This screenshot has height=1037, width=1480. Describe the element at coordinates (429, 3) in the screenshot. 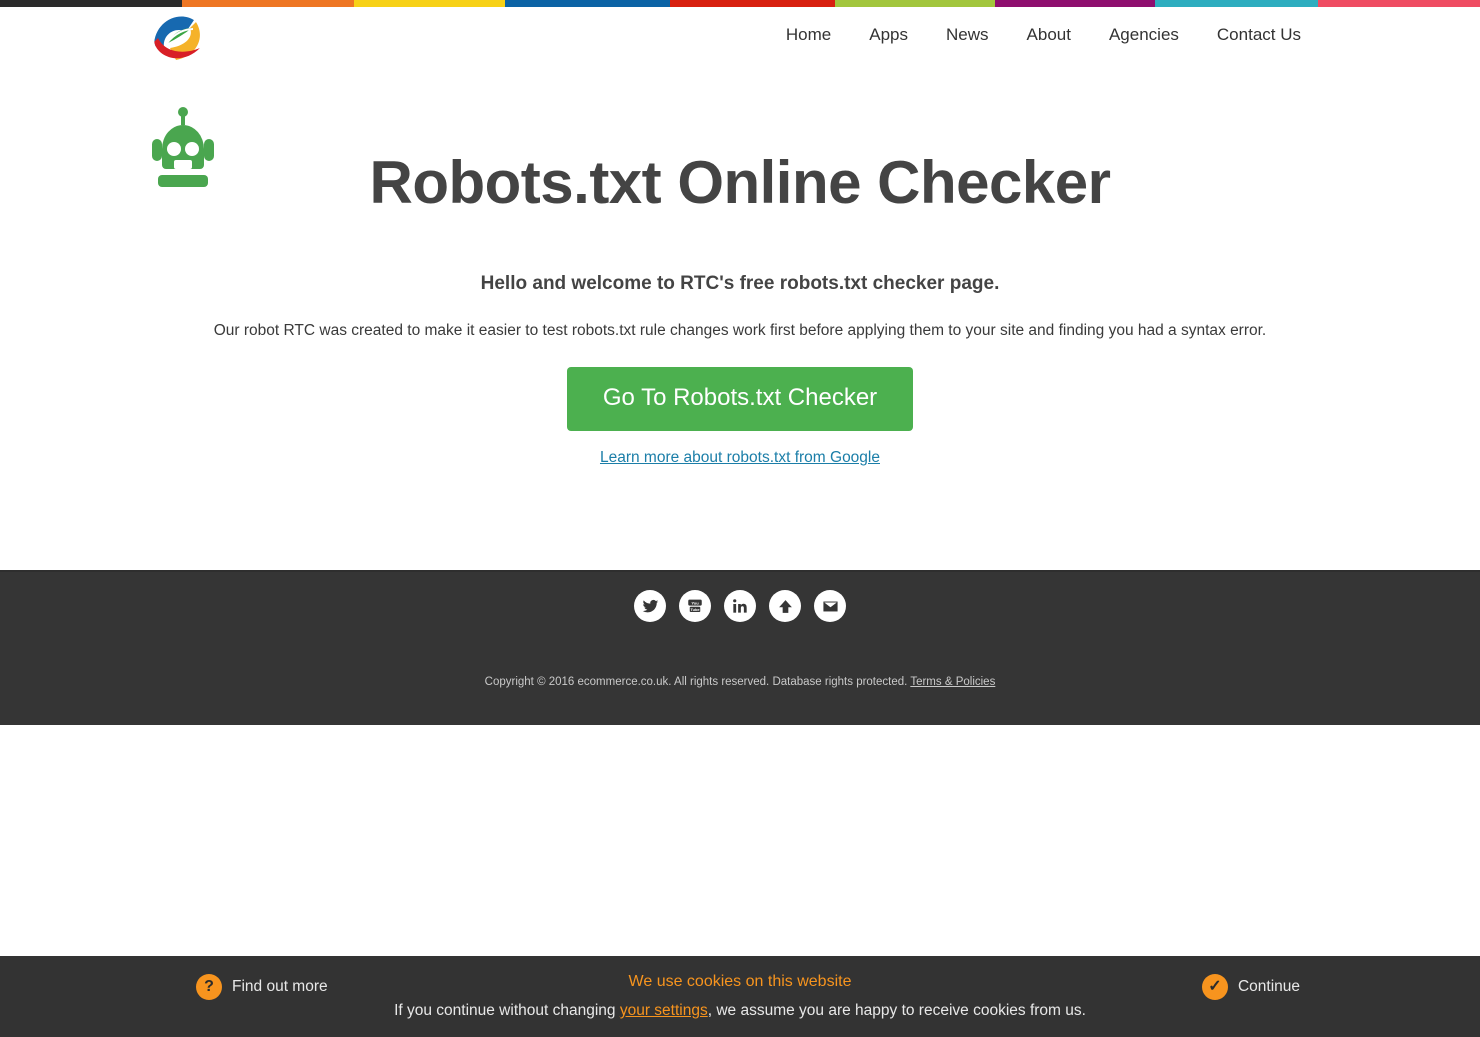

I see `color-strip-segment-yellow` at that location.